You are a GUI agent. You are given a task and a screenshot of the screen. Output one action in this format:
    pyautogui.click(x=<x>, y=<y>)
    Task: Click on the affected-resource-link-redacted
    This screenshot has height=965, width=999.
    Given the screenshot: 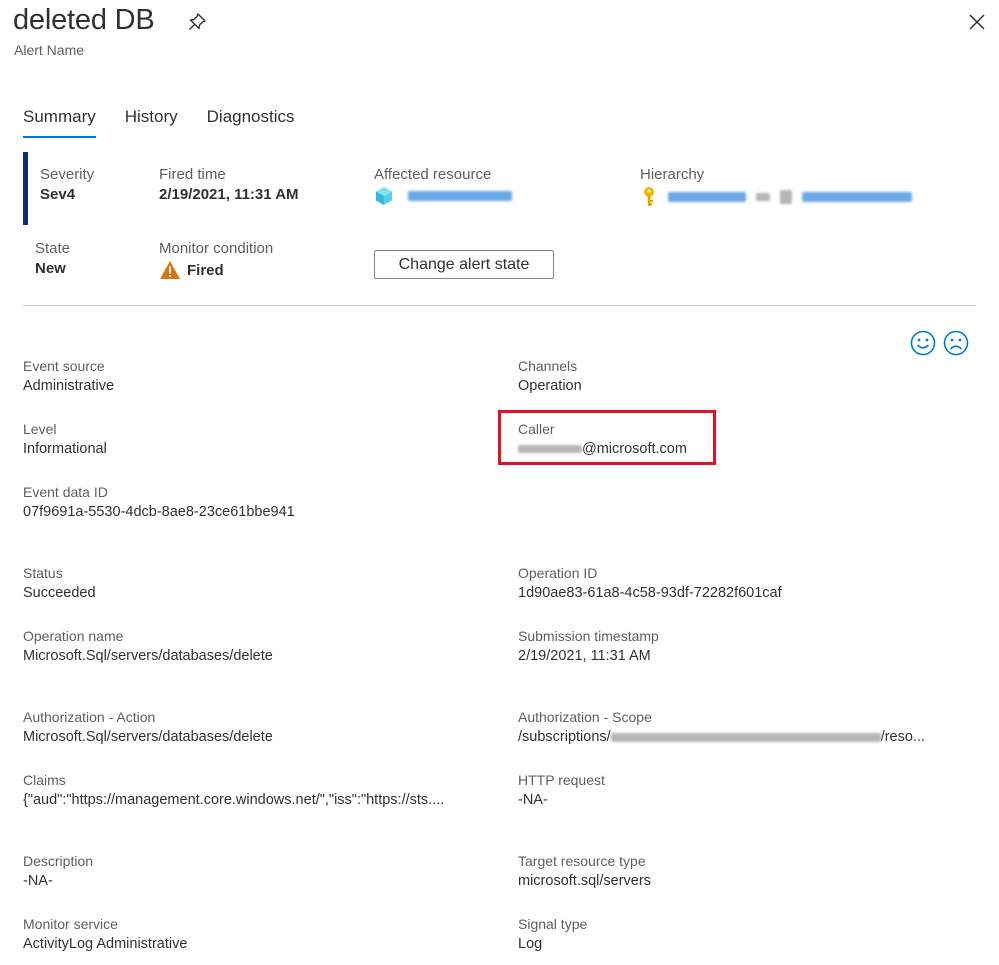 What is the action you would take?
    pyautogui.click(x=460, y=196)
    